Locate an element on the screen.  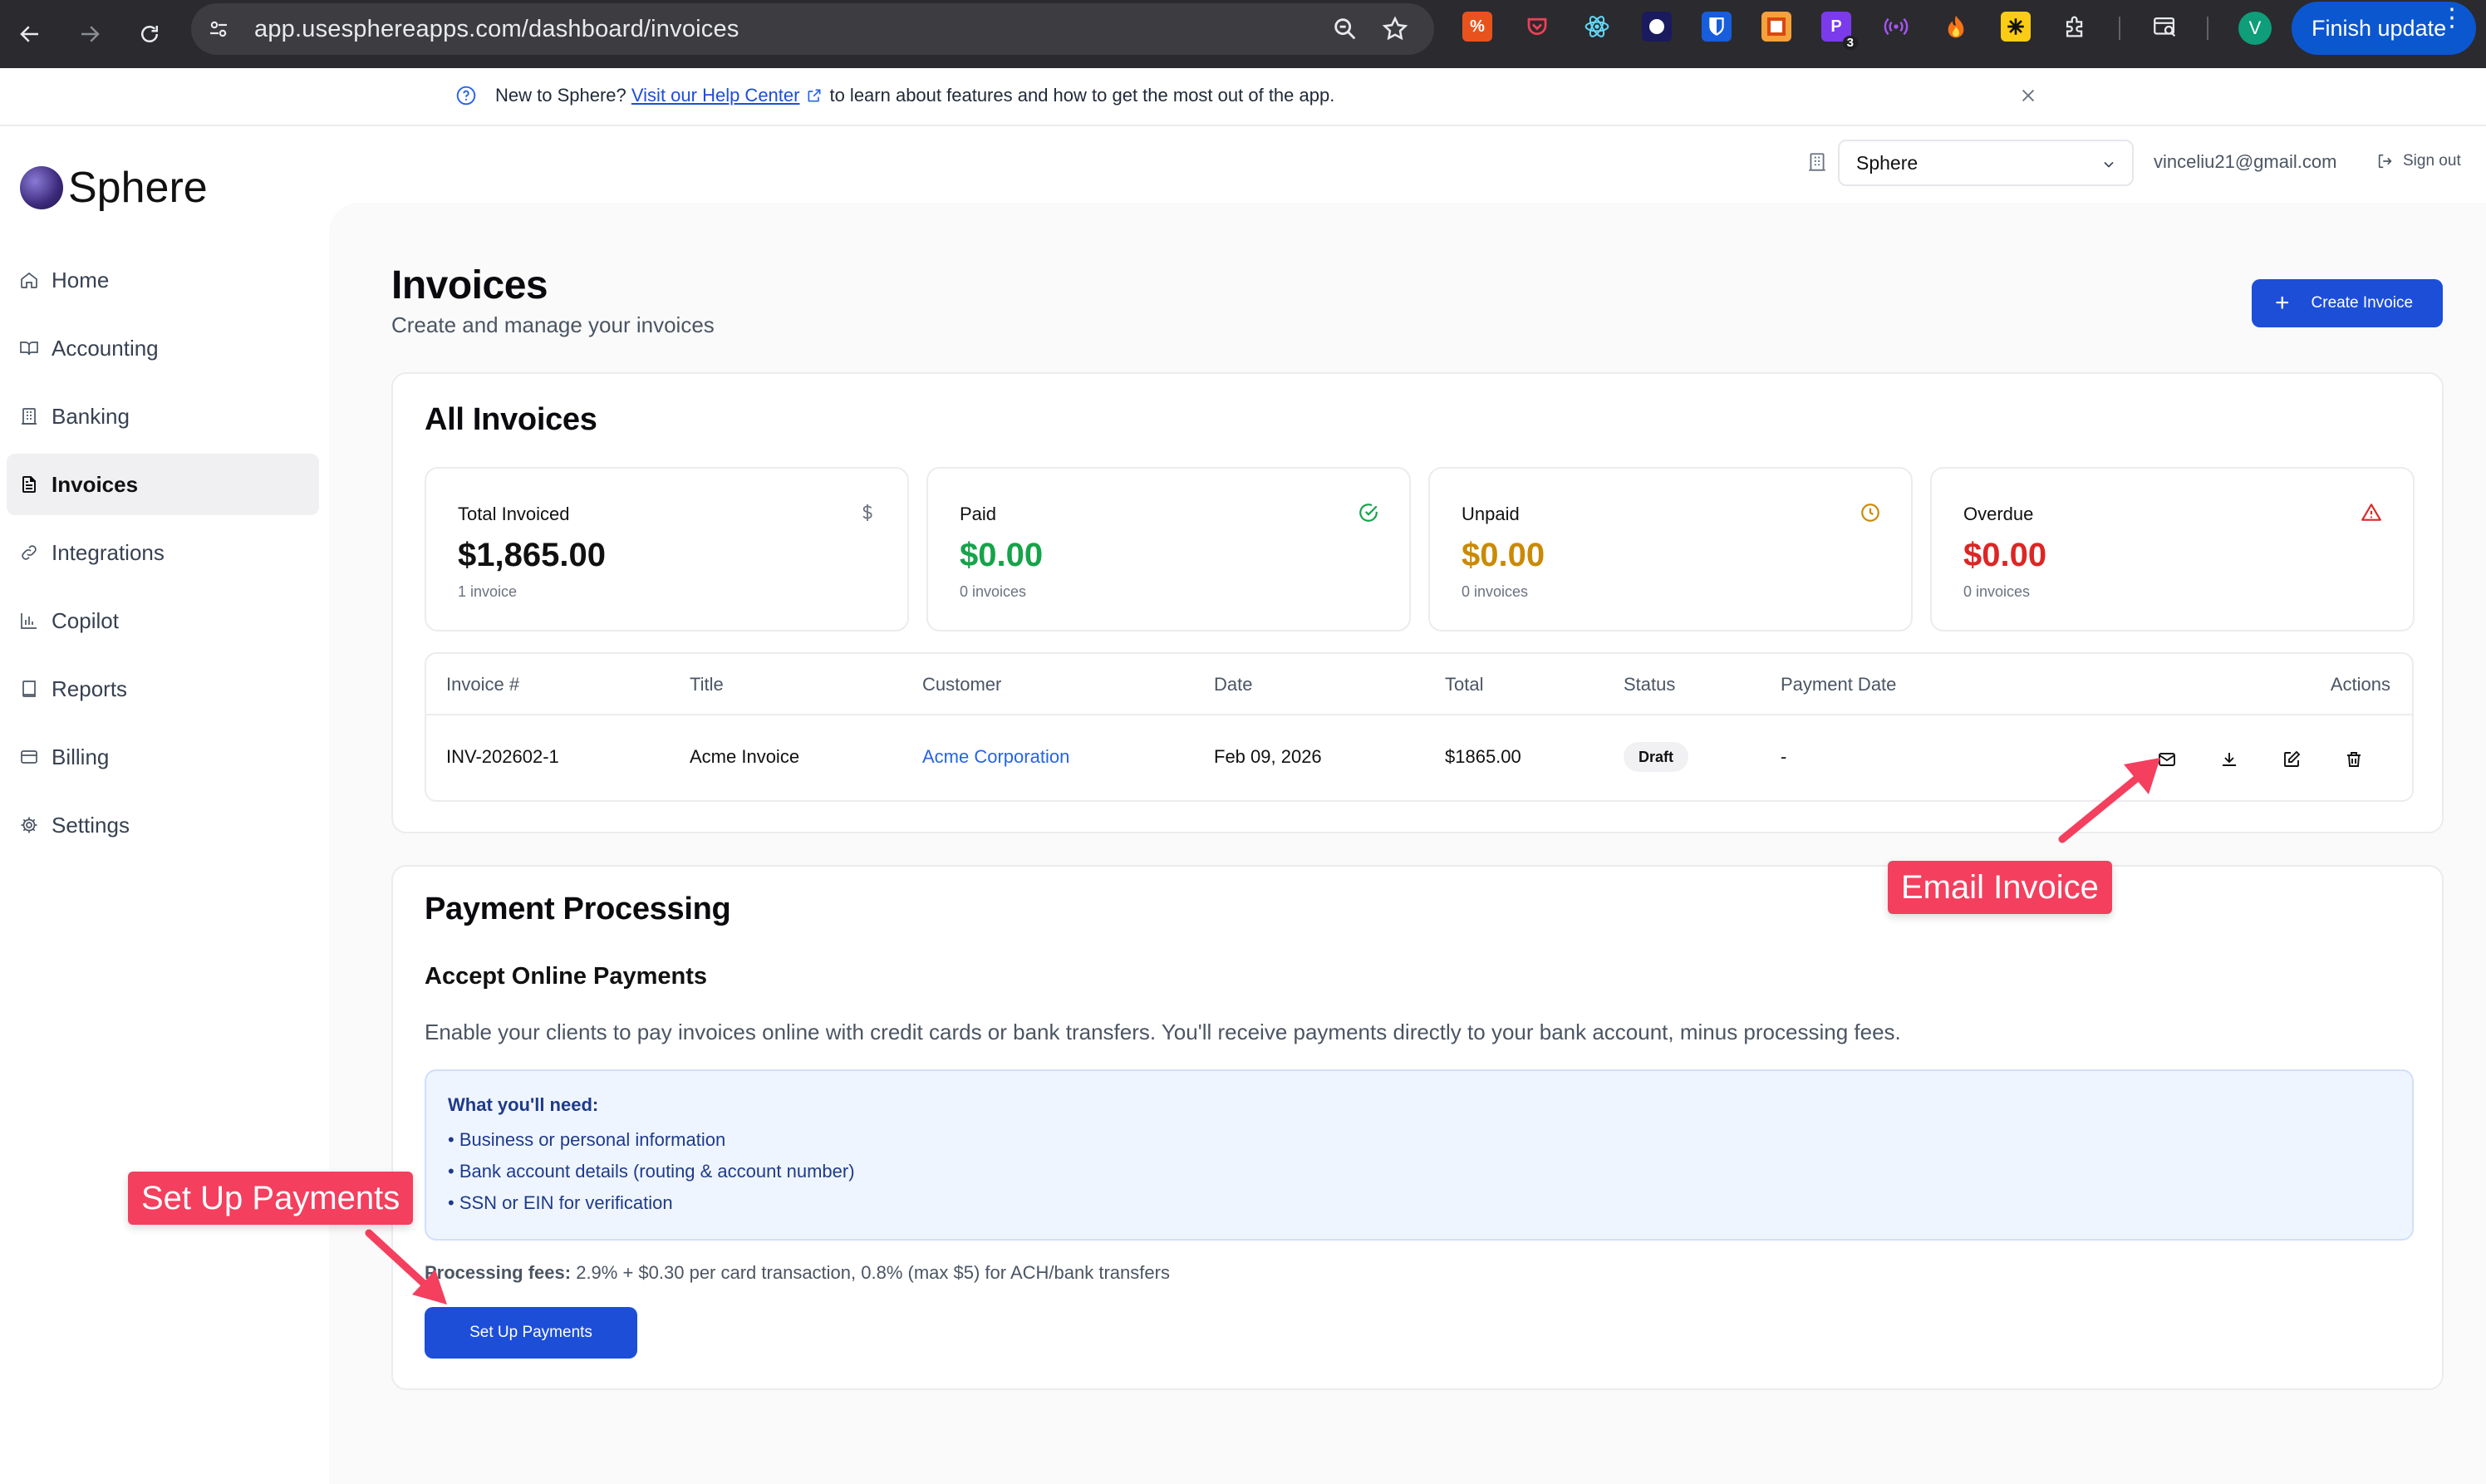
site-settings-icon is located at coordinates (218, 29).